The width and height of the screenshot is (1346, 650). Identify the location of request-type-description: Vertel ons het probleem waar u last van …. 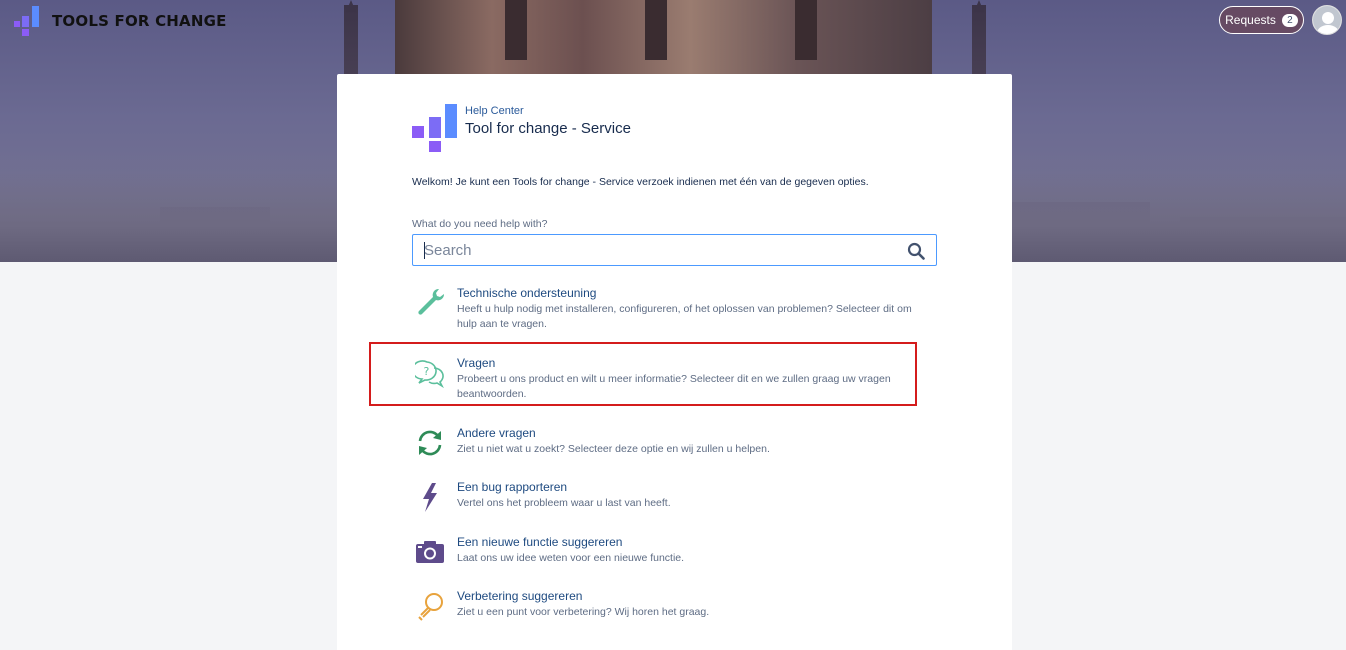
(564, 503).